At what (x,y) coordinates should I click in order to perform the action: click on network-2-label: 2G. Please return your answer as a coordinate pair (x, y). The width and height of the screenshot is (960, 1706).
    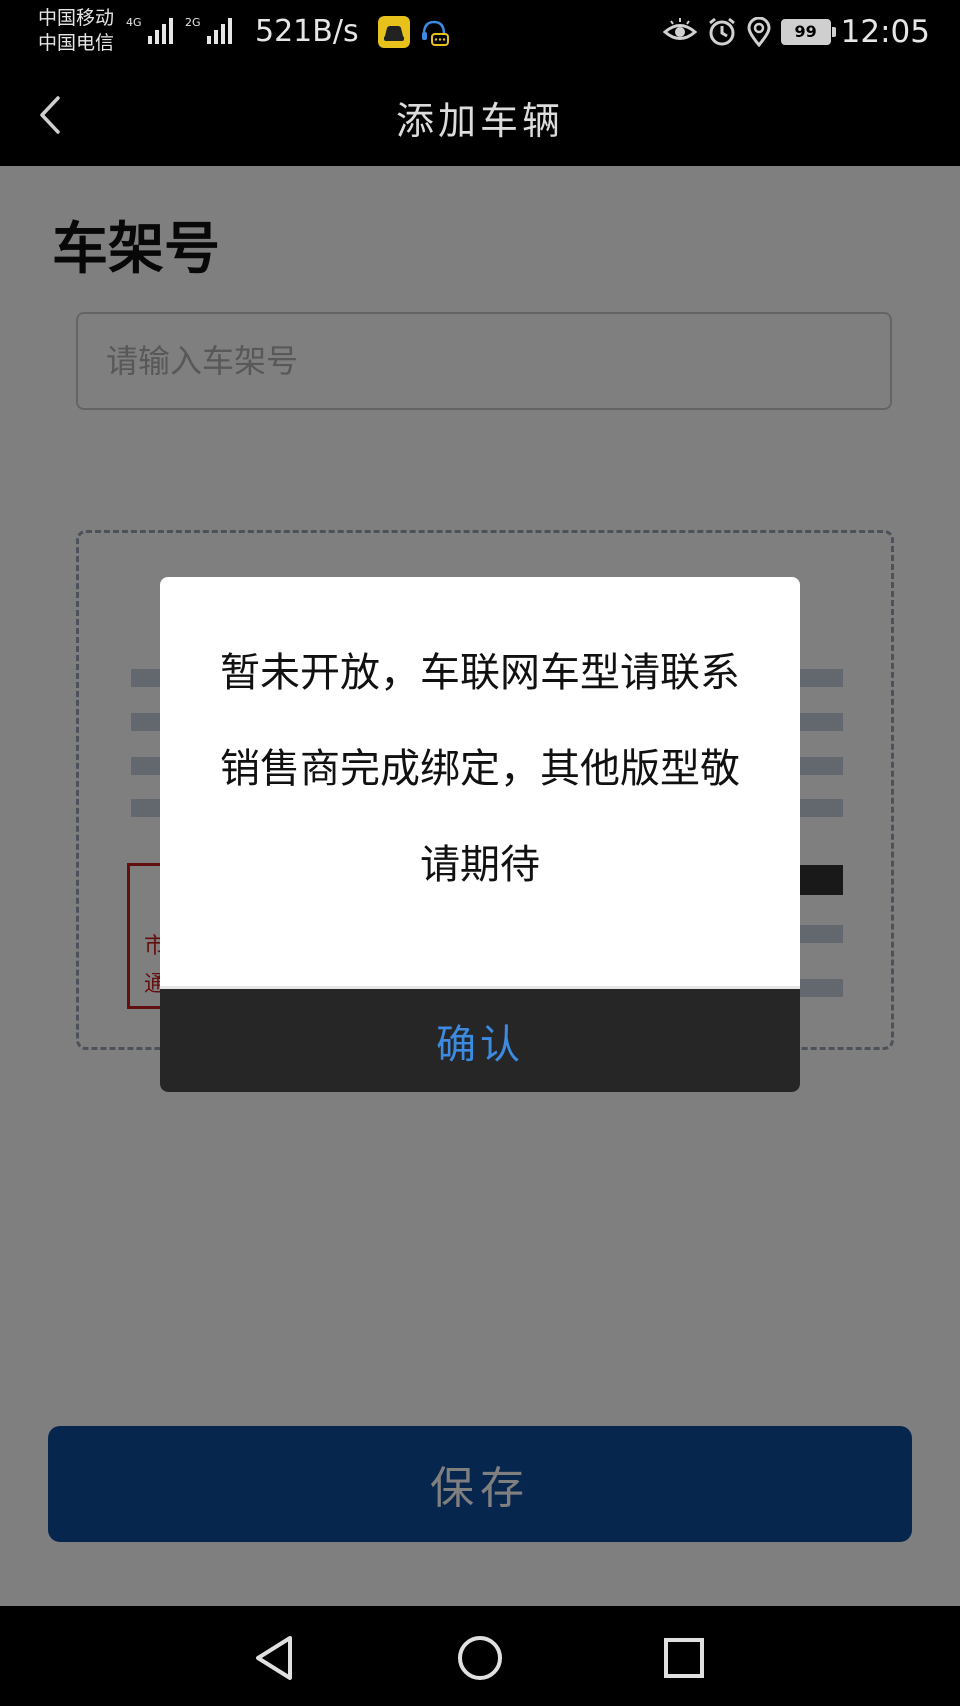
    Looking at the image, I should click on (193, 22).